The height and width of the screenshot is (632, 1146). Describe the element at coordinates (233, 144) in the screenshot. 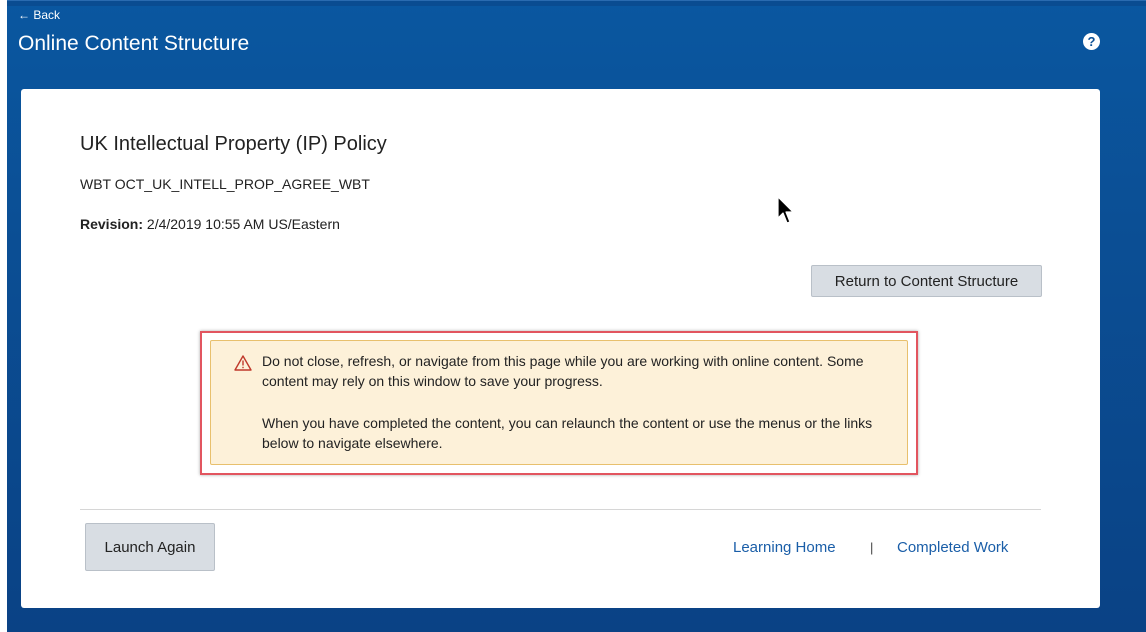

I see `content-title: UK Intellectual Property (IP) Policy` at that location.